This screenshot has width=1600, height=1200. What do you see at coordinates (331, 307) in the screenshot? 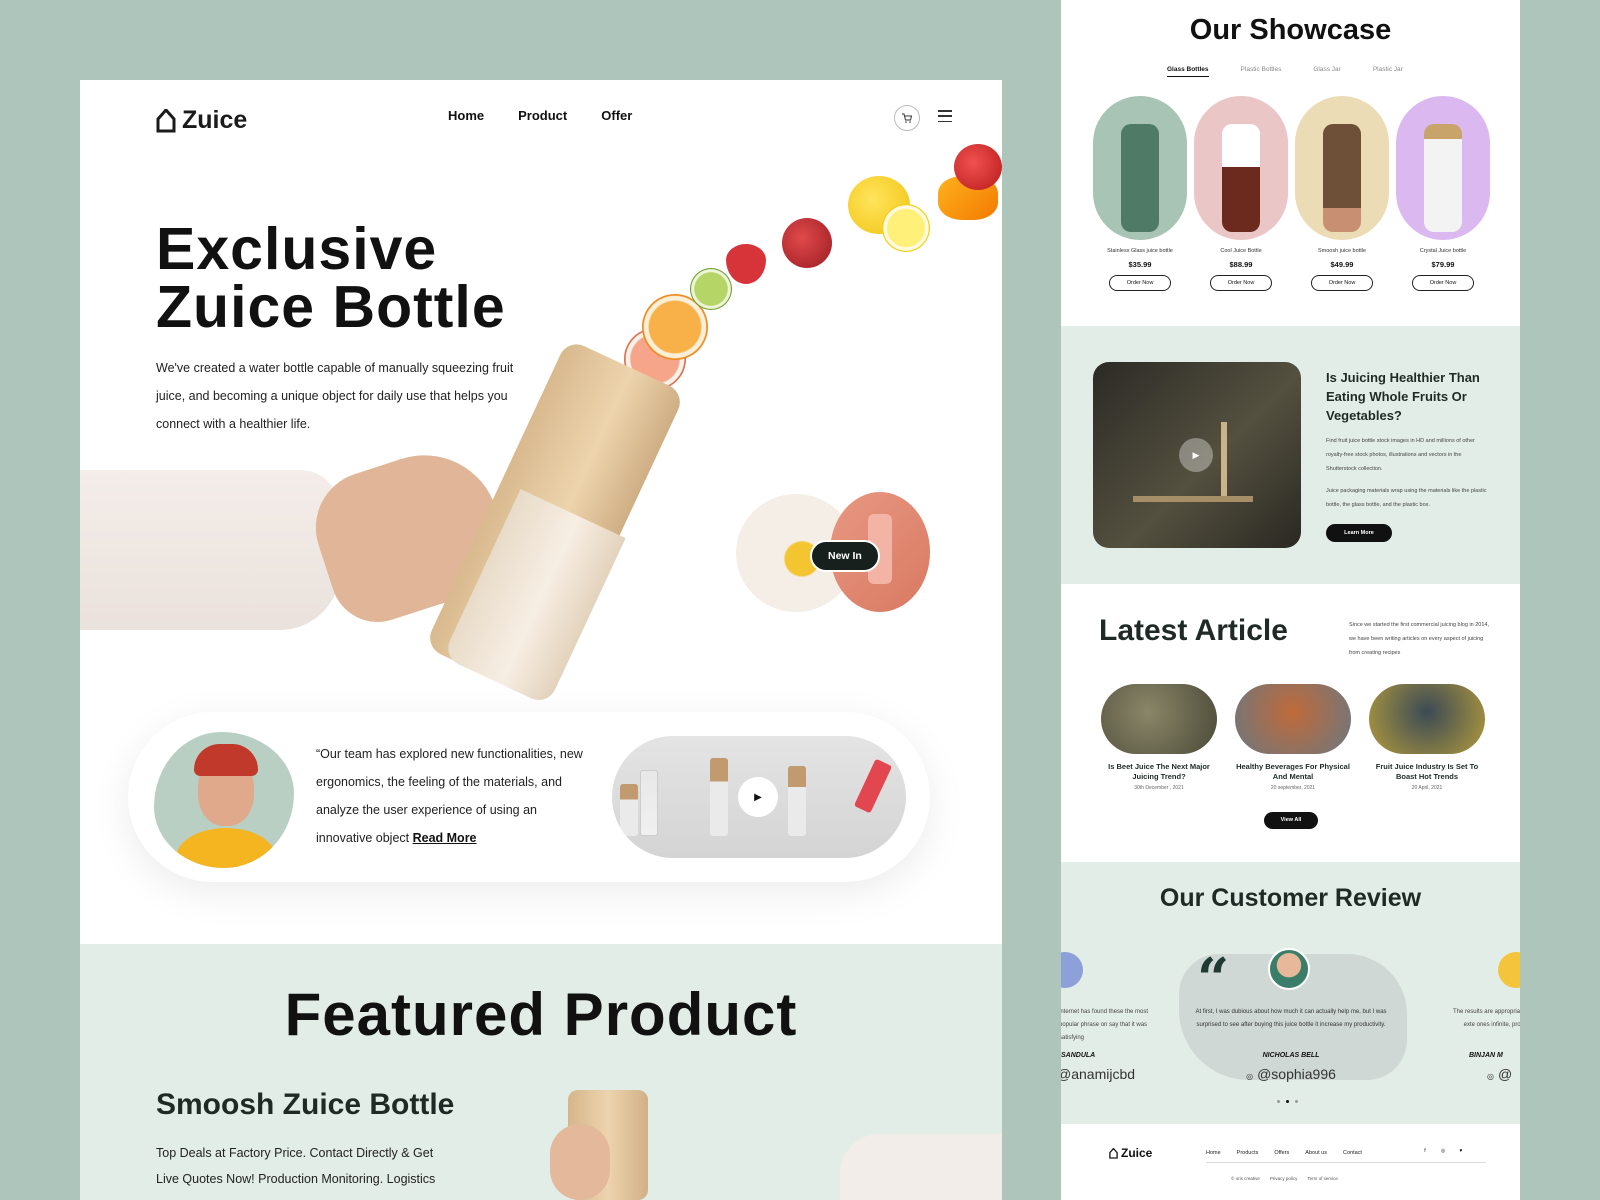
I see `hero-title-line-2: Zuice Bottle` at bounding box center [331, 307].